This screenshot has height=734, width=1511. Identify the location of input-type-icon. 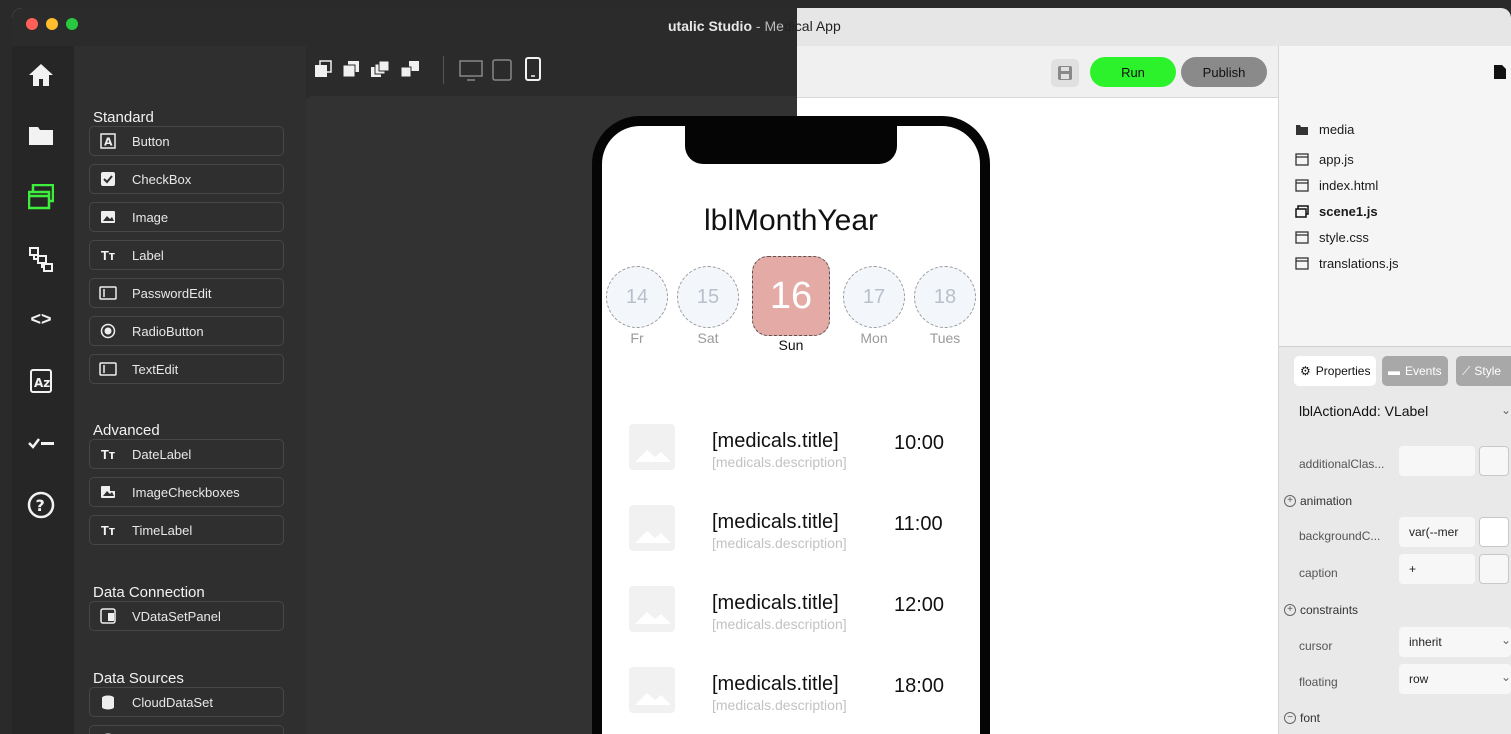
(108, 369).